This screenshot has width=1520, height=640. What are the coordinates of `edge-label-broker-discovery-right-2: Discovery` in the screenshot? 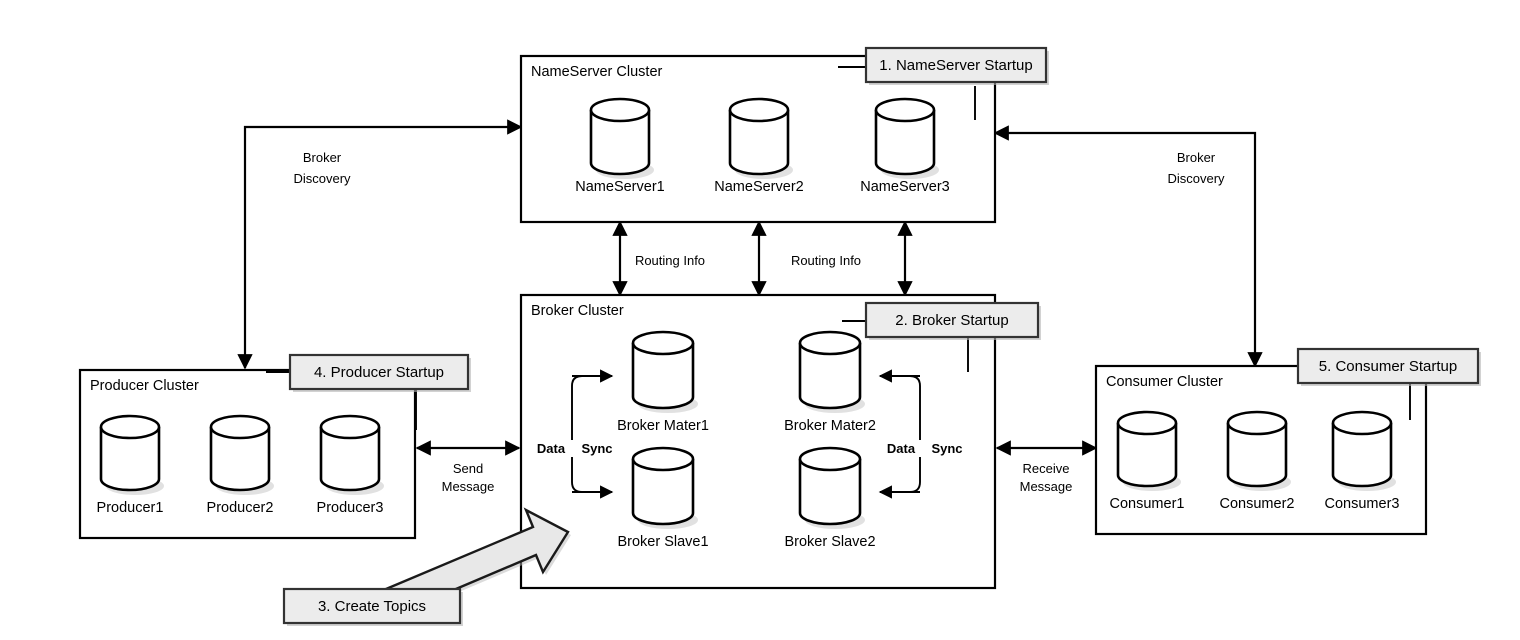 It's located at (1196, 178).